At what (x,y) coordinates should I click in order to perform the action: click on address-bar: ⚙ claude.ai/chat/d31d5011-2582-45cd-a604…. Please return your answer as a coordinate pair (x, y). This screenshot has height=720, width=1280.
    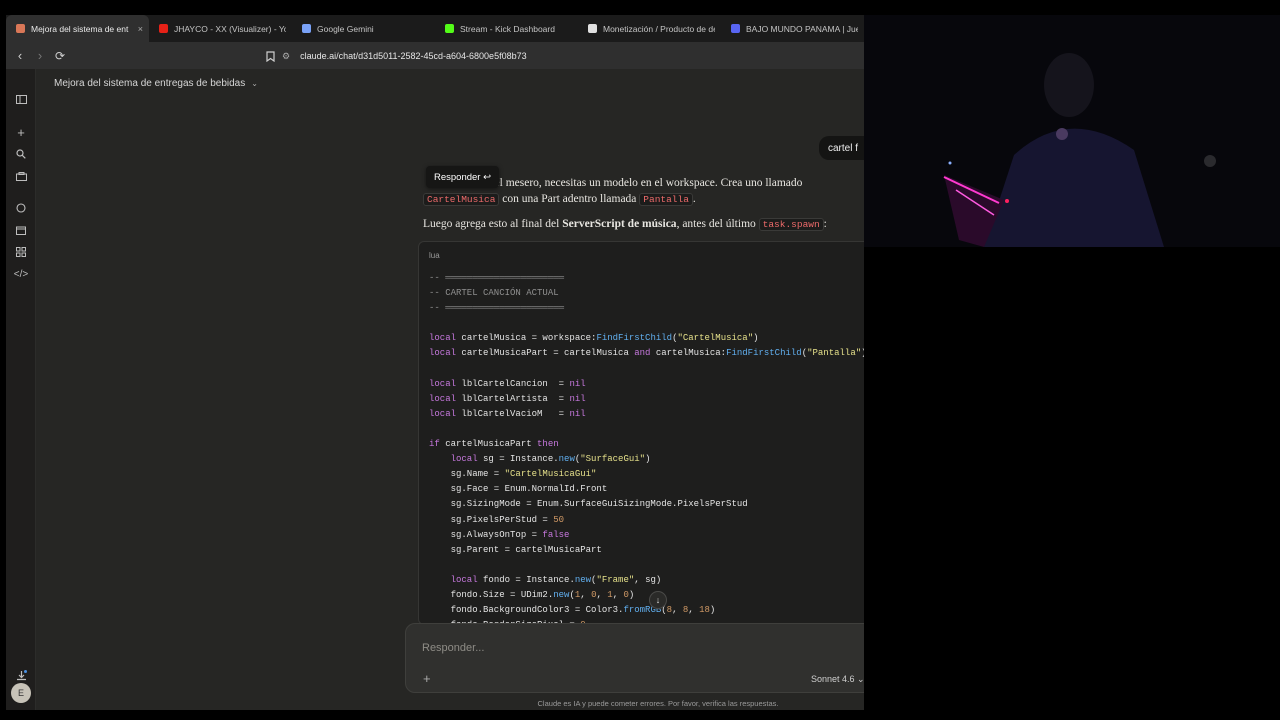
    Looking at the image, I should click on (562, 56).